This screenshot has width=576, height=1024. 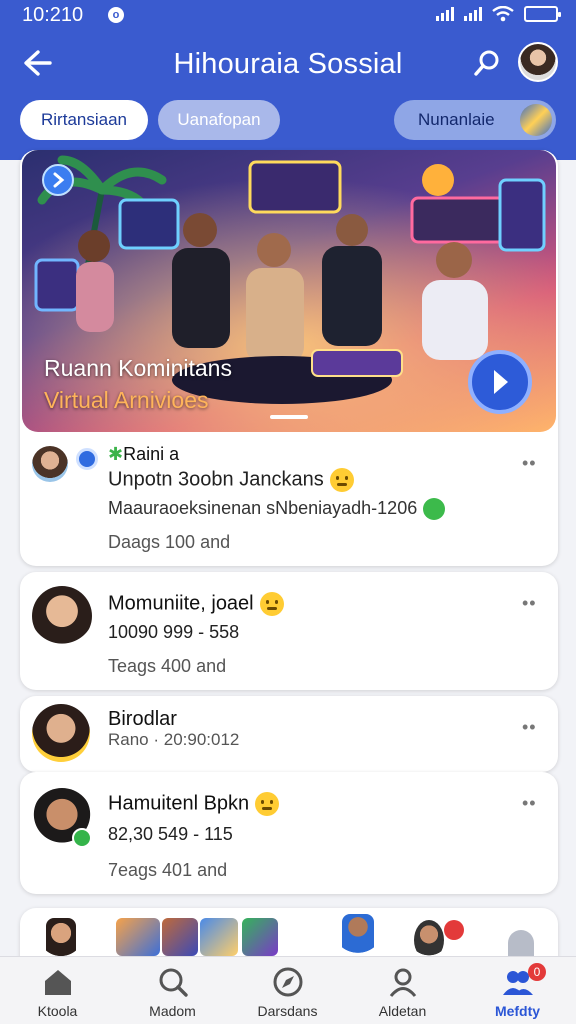 What do you see at coordinates (289, 734) in the screenshot?
I see `post-item: Birodlar Rano · 20:90:012 ••` at bounding box center [289, 734].